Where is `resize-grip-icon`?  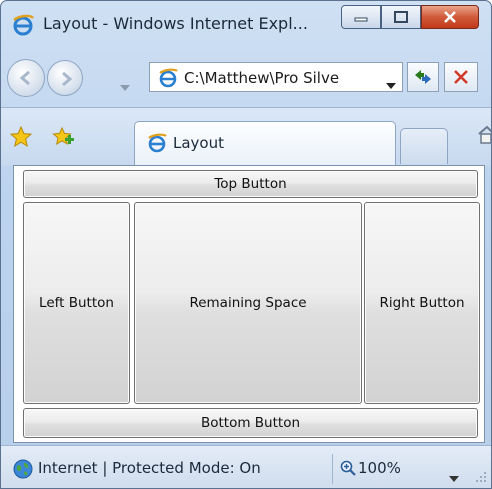
resize-grip-icon is located at coordinates (481, 477).